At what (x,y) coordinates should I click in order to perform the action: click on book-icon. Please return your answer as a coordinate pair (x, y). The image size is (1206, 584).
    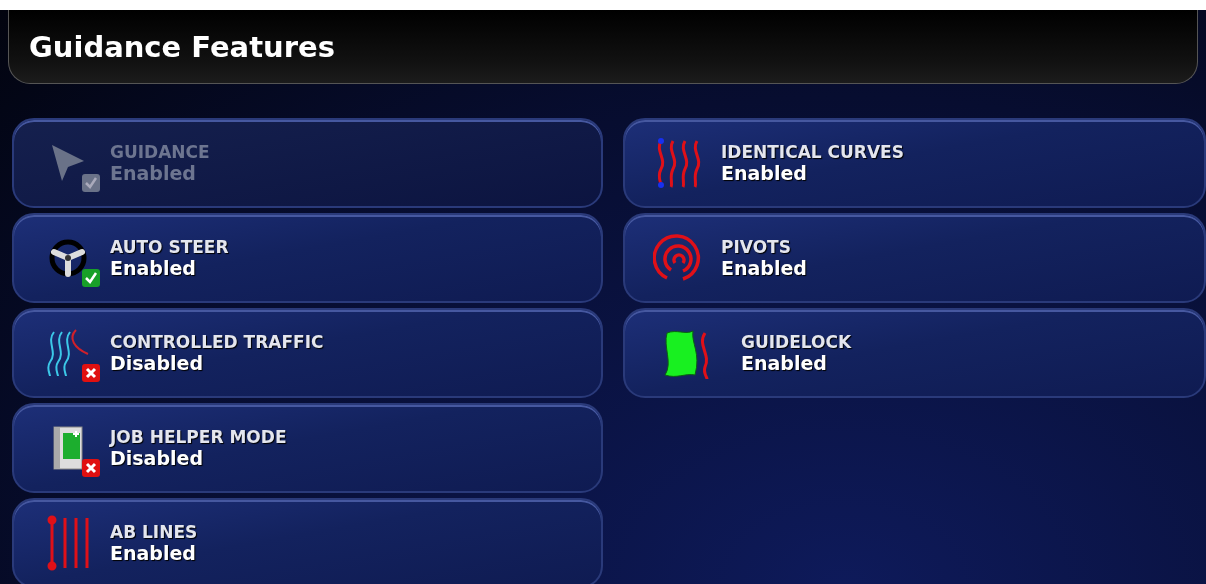
    Looking at the image, I should click on (68, 448).